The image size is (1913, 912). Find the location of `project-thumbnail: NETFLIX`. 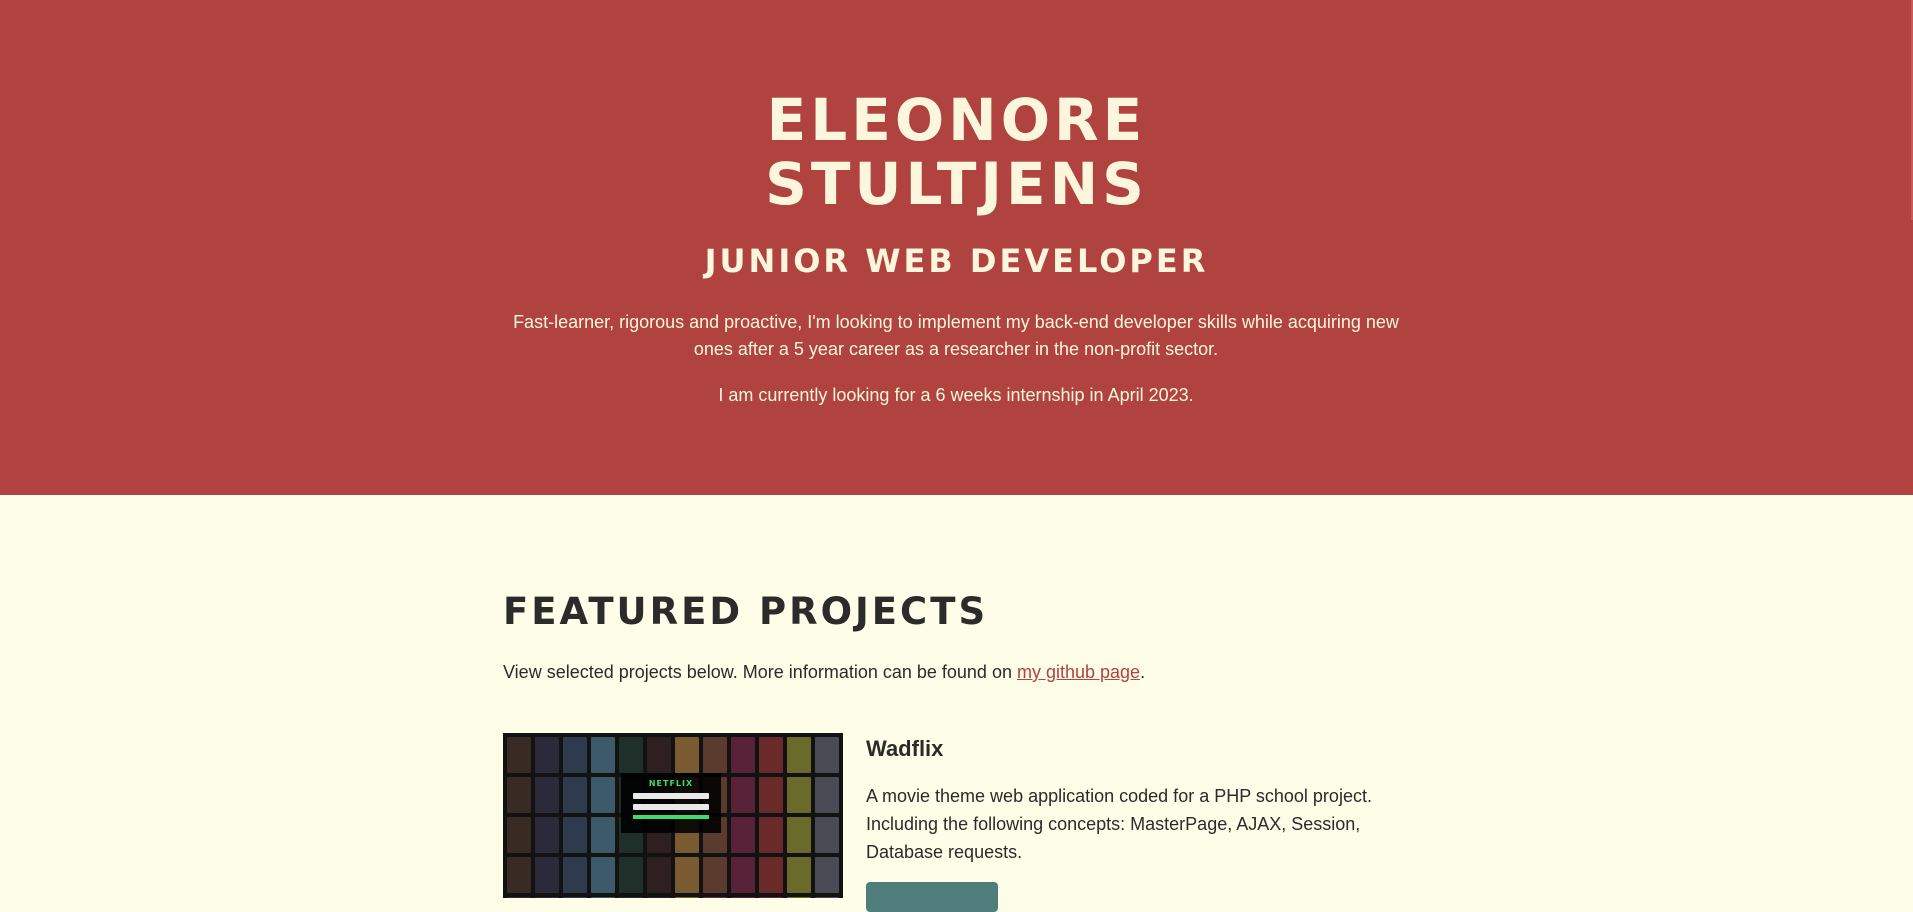

project-thumbnail: NETFLIX is located at coordinates (673, 815).